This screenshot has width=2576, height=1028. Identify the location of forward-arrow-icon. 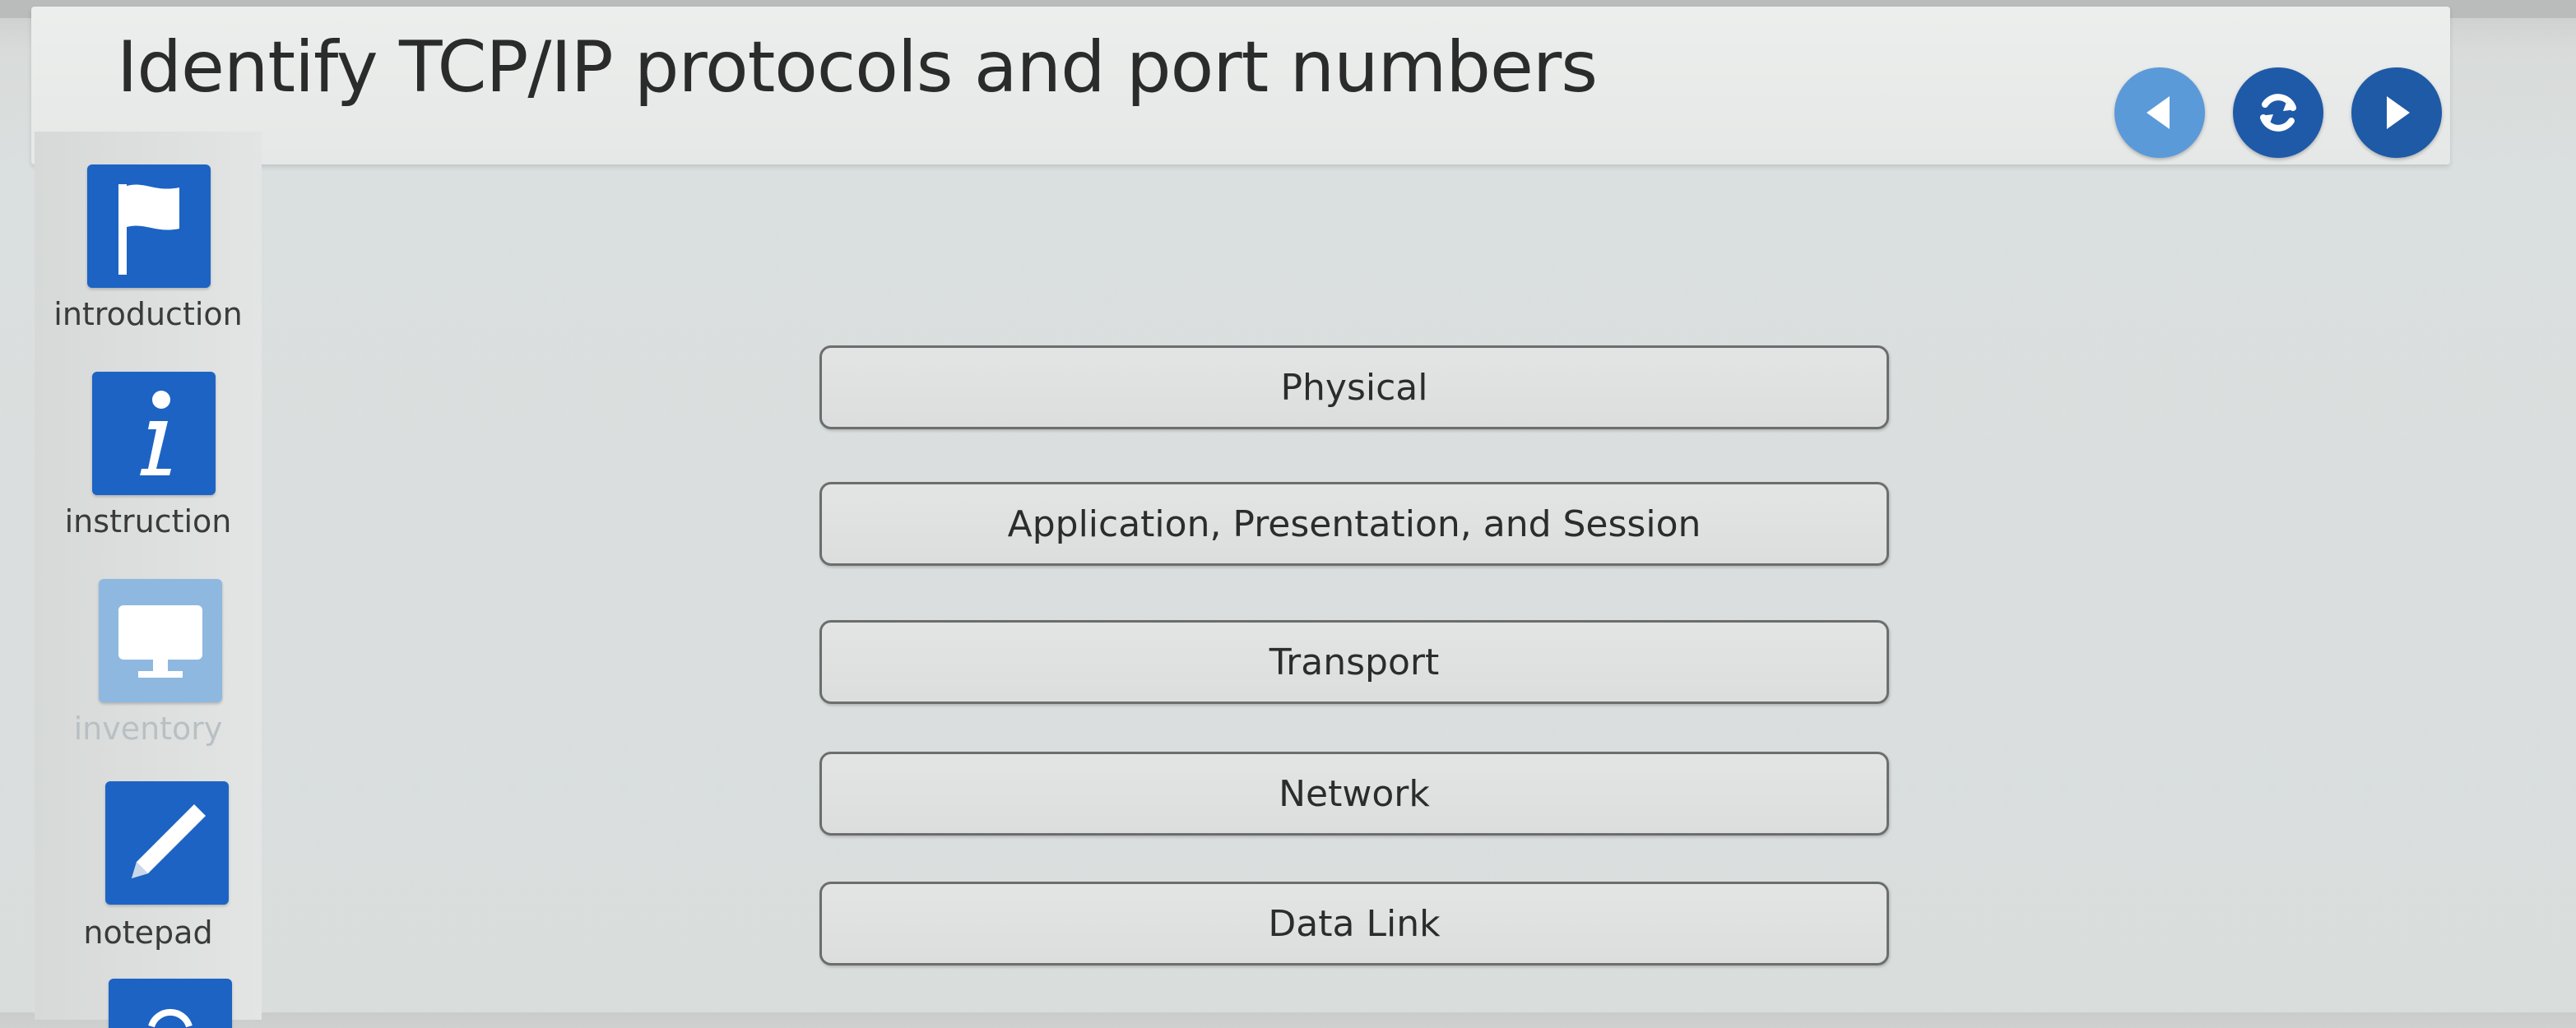
(2398, 112).